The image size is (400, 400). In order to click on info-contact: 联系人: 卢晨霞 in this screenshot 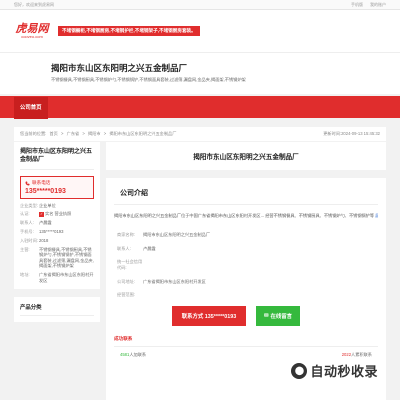, I will do `click(57, 222)`.